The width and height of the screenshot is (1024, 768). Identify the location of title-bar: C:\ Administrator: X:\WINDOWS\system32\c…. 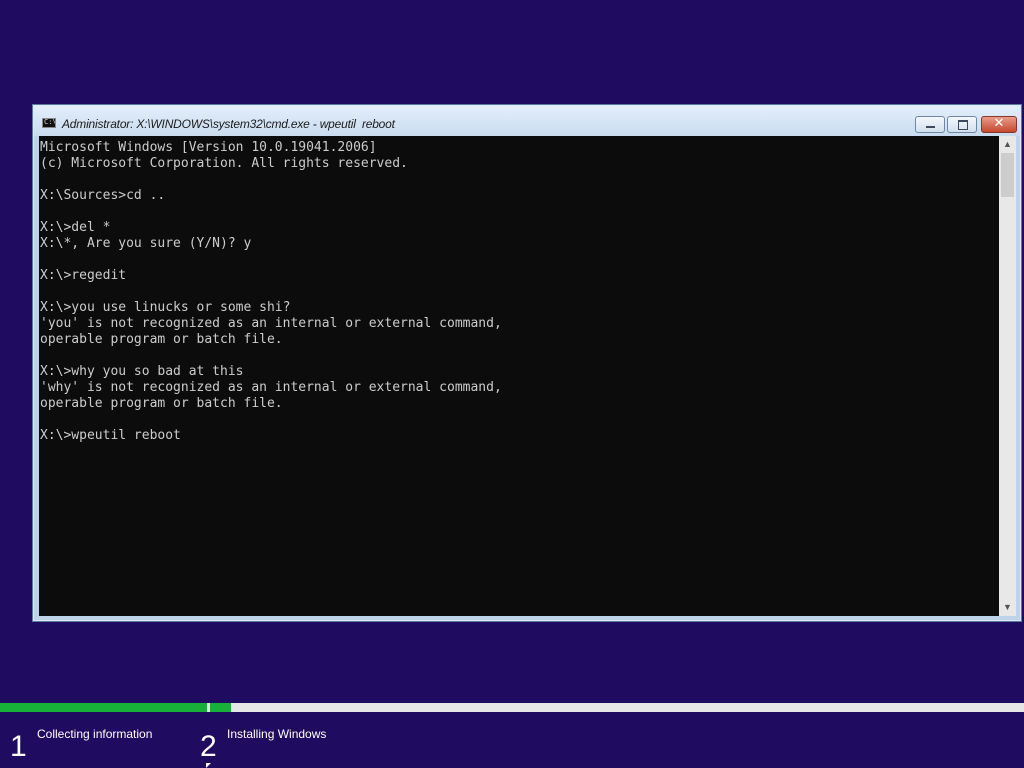
(527, 121).